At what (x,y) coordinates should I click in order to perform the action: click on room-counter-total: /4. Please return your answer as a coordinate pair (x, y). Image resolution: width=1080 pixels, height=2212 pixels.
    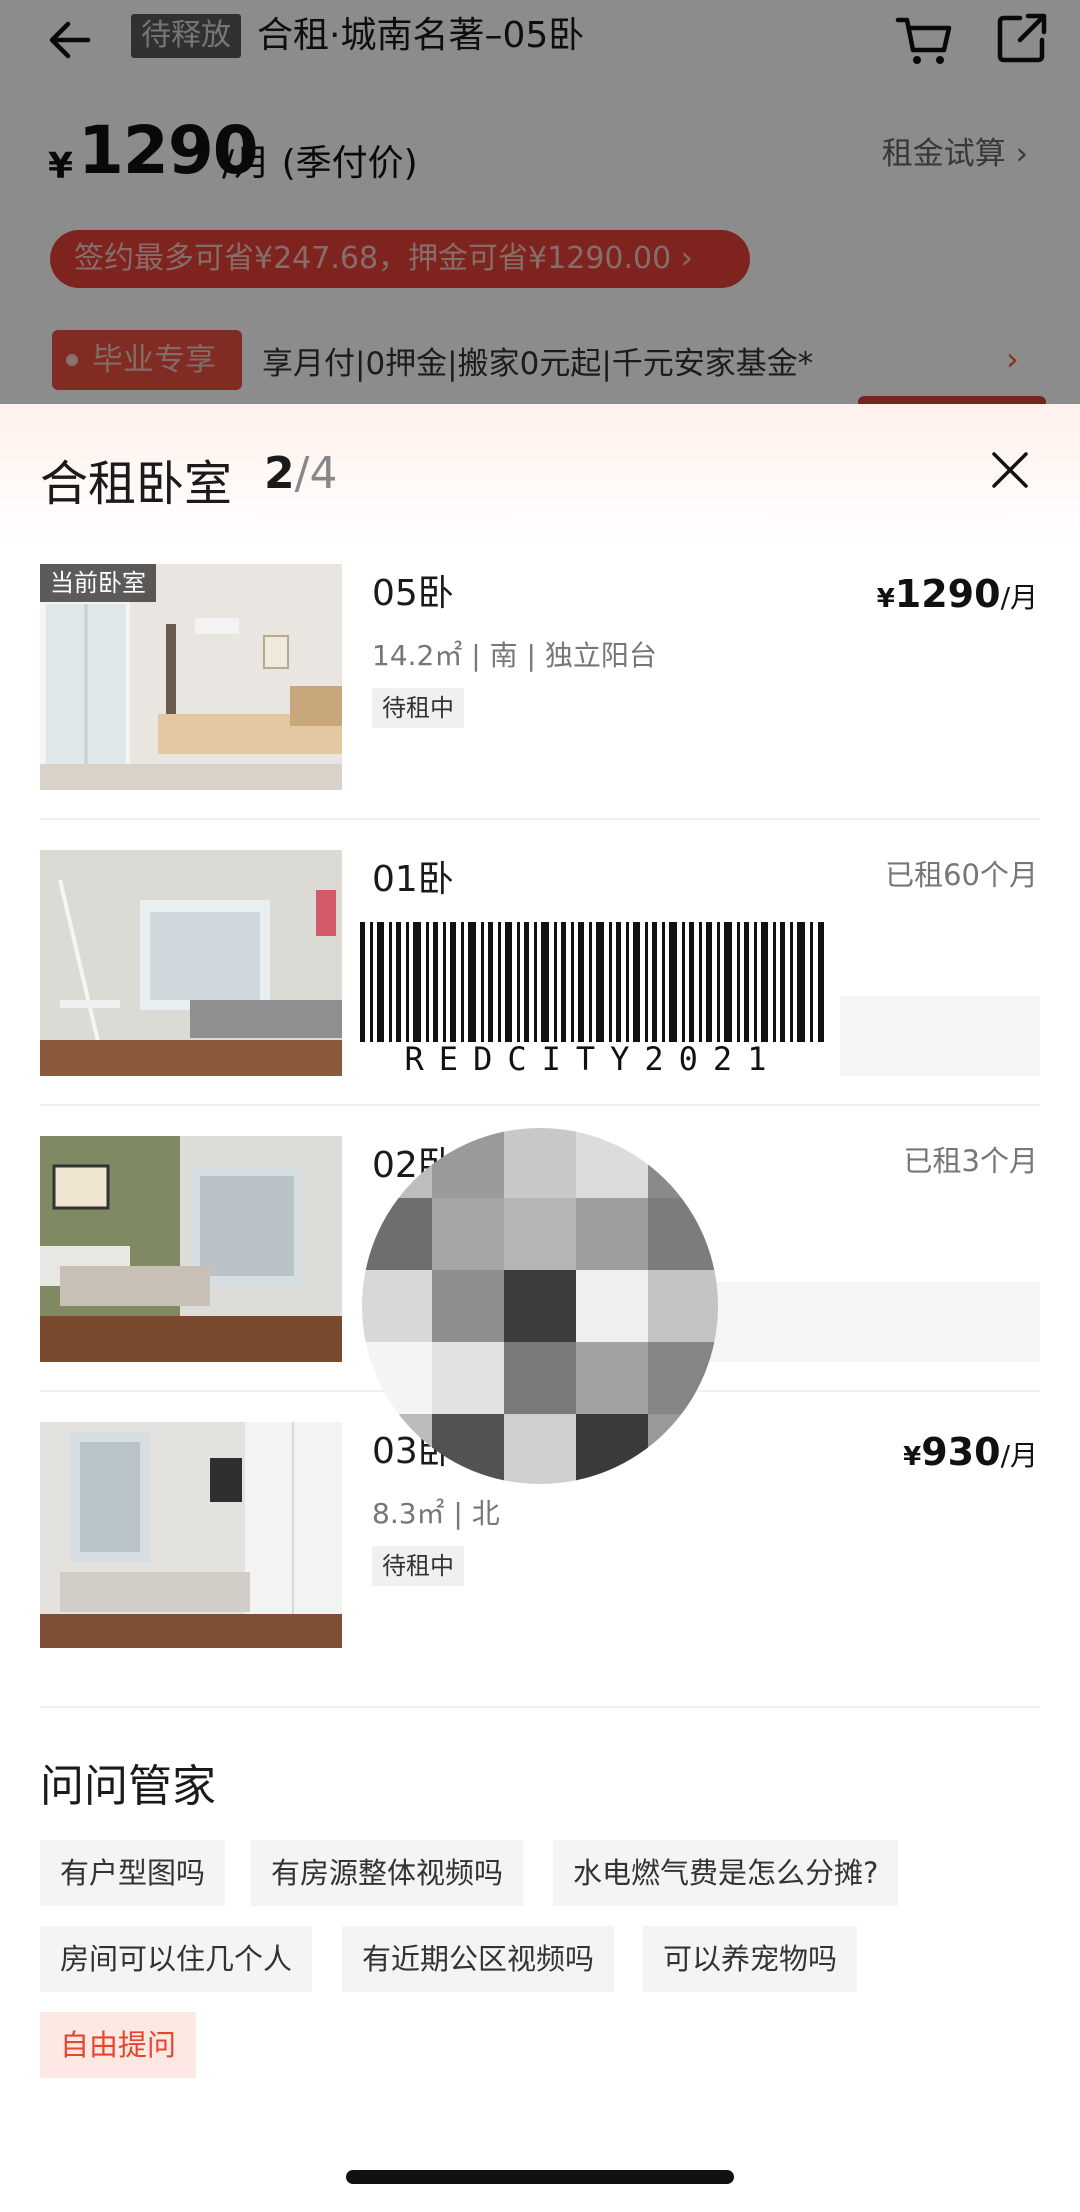
    Looking at the image, I should click on (316, 473).